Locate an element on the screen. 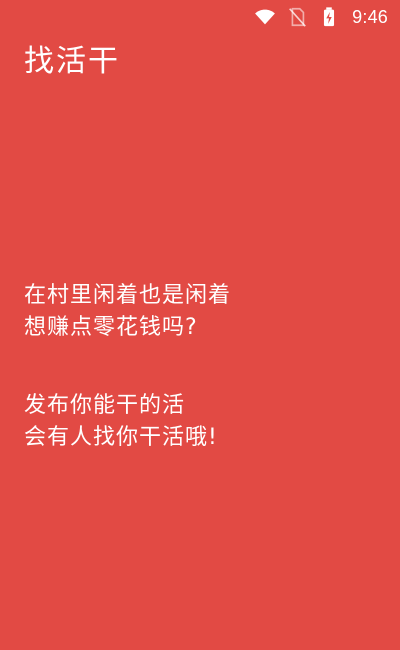  promo-line: 会有人找你干活哦! is located at coordinates (121, 437).